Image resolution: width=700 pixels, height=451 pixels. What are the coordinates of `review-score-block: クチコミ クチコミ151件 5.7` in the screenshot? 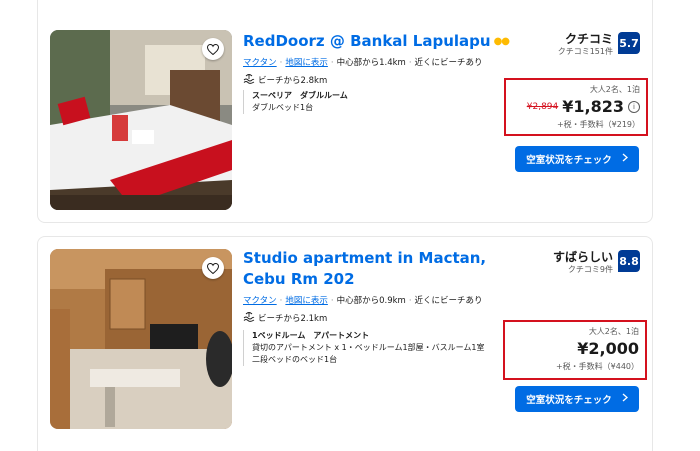 It's located at (599, 44).